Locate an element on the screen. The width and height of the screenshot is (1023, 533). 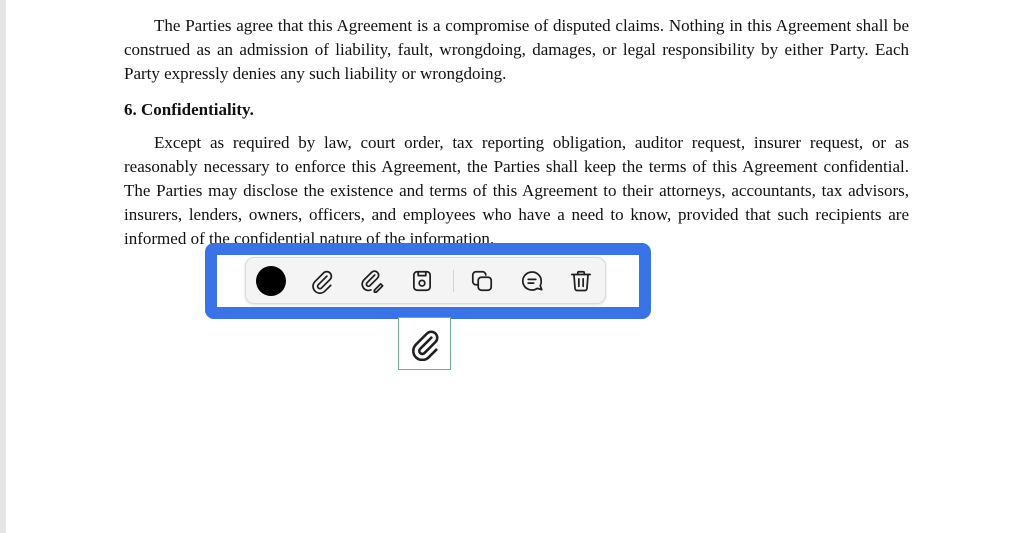
comment-icon is located at coordinates (532, 281).